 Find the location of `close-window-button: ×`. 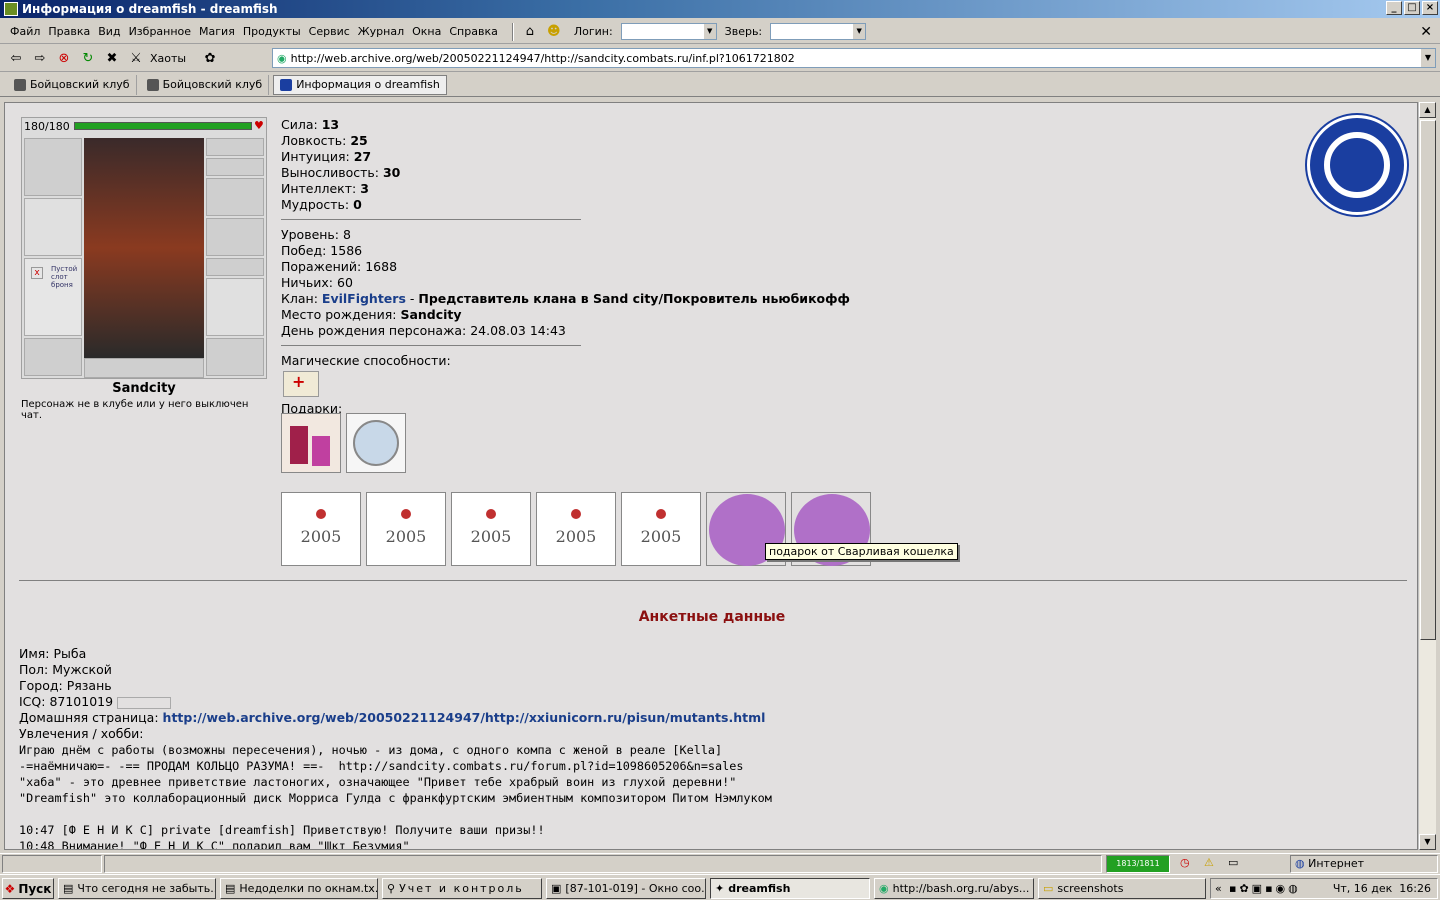

close-window-button: × is located at coordinates (1430, 8).